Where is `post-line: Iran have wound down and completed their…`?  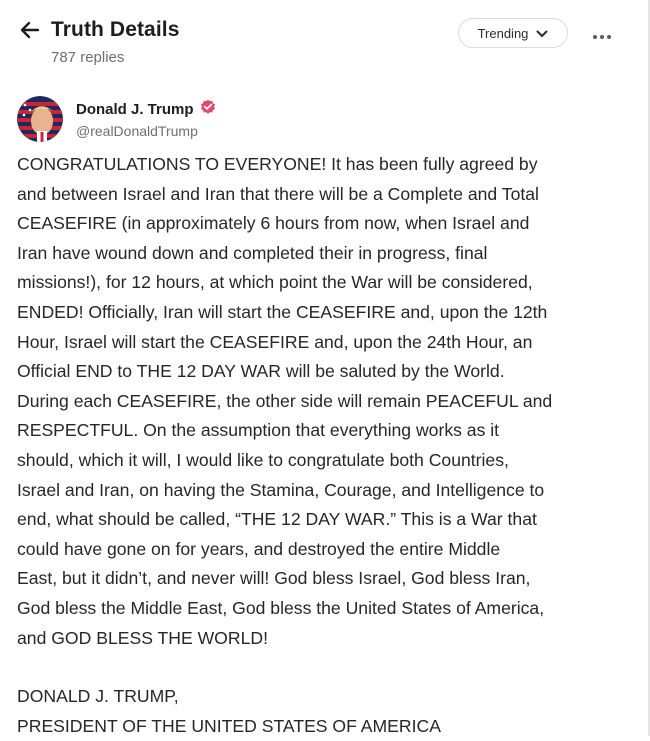
post-line: Iran have wound down and completed their… is located at coordinates (252, 252).